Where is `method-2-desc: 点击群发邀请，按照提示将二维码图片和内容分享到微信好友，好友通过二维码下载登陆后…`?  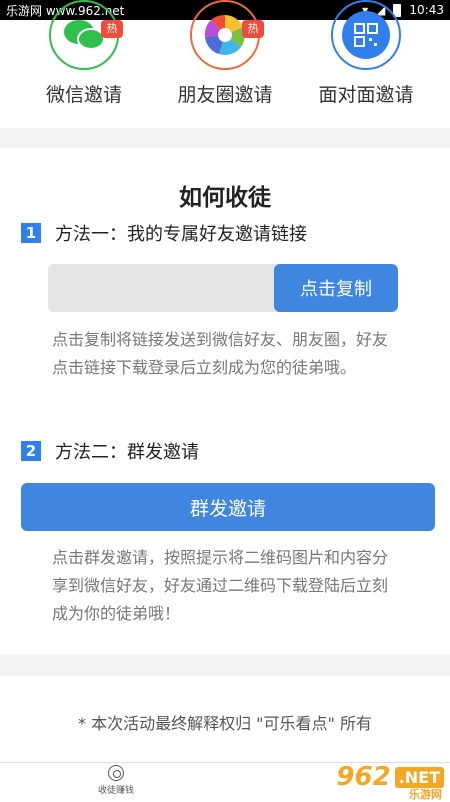
method-2-desc: 点击群发邀请，按照提示将二维码图片和内容分享到微信好友，好友通过二维码下载登陆后… is located at coordinates (227, 586).